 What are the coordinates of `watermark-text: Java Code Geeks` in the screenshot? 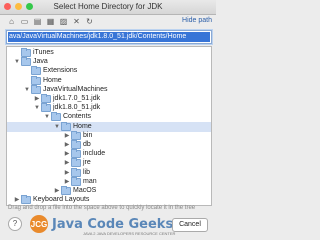 It's located at (113, 224).